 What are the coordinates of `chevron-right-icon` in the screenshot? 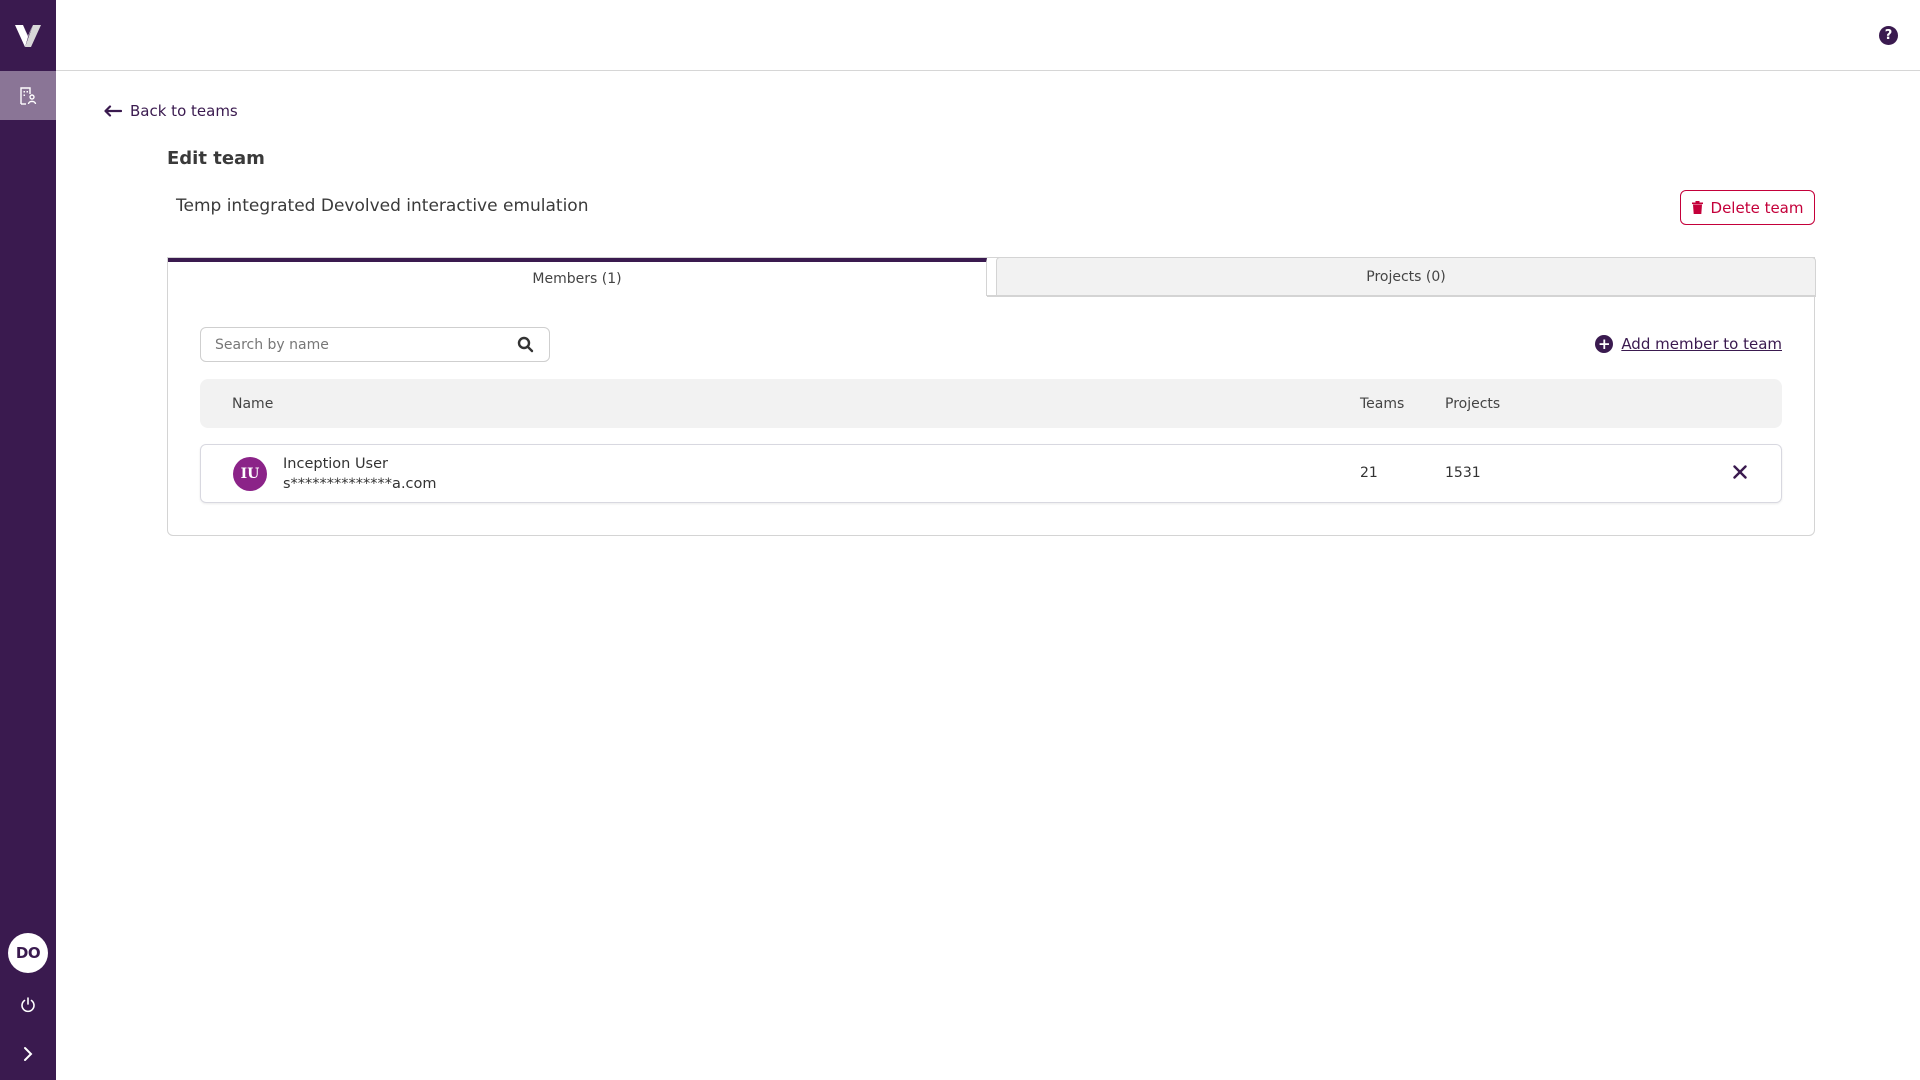 It's located at (28, 1054).